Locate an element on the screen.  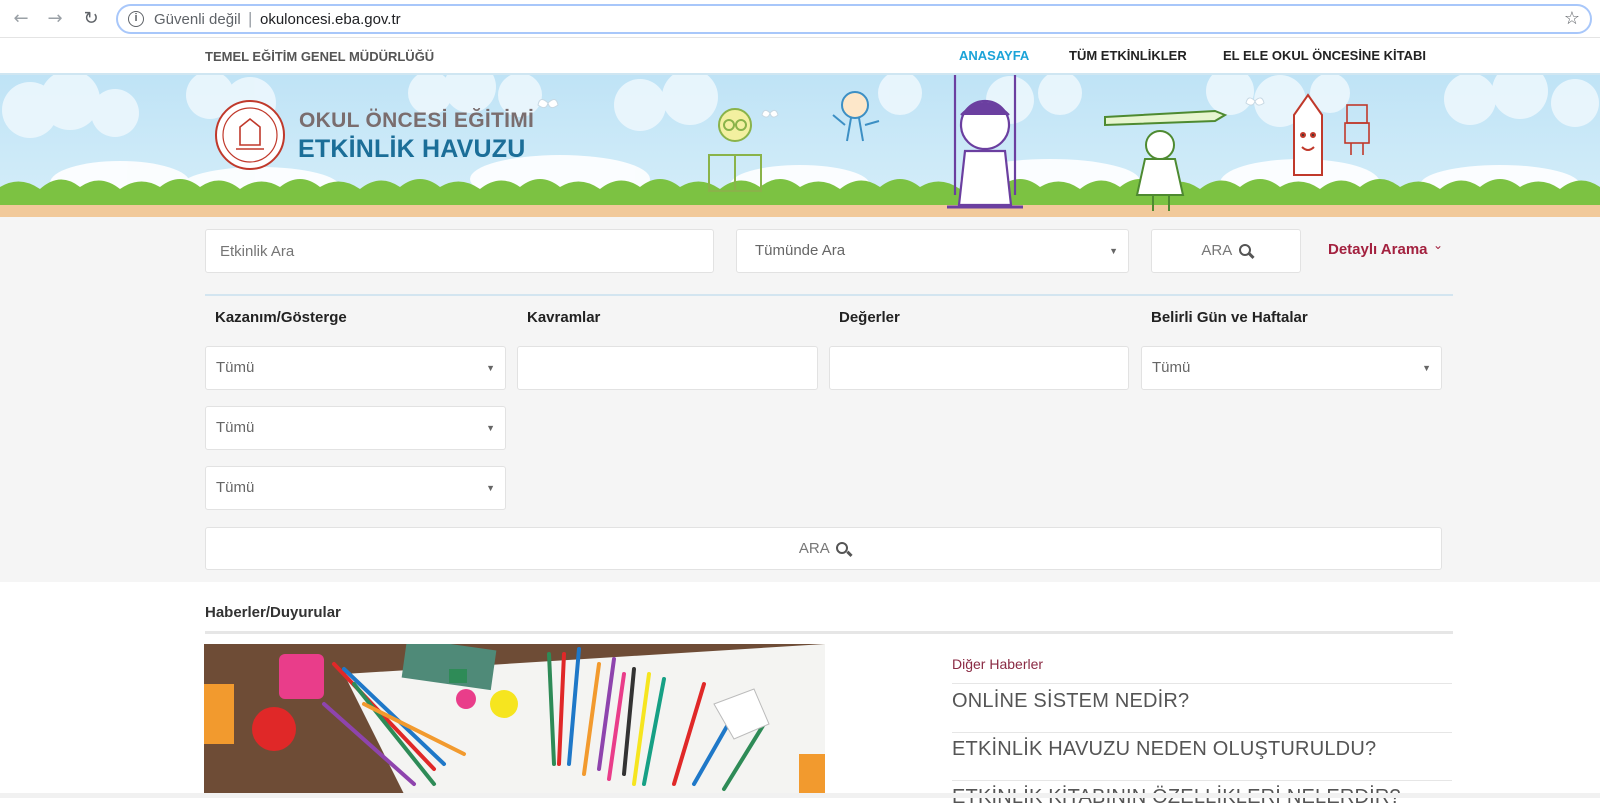
kazanim-select-1: Tümü ▼ is located at coordinates (355, 368).